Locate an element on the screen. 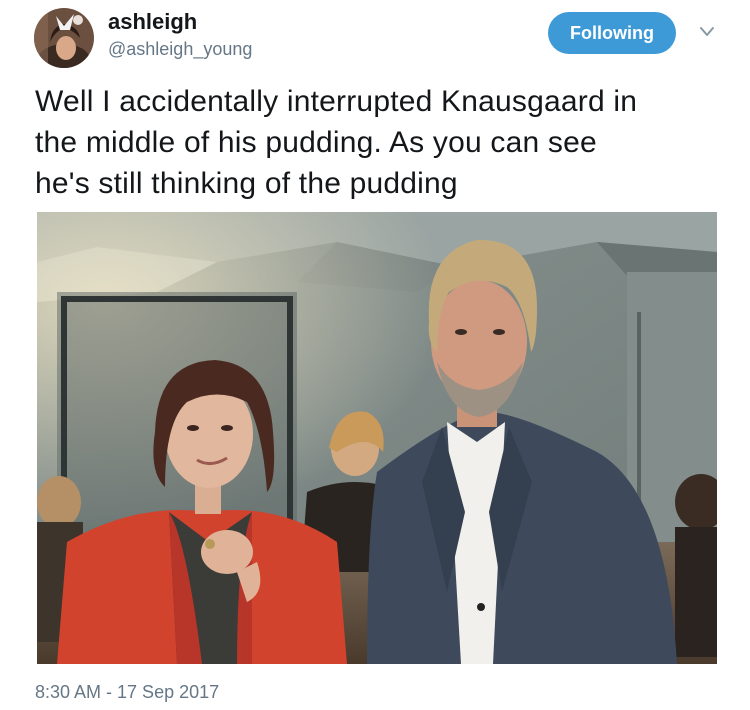 The width and height of the screenshot is (750, 710). tweet-text-line: he's still thinking of the pudding is located at coordinates (246, 183).